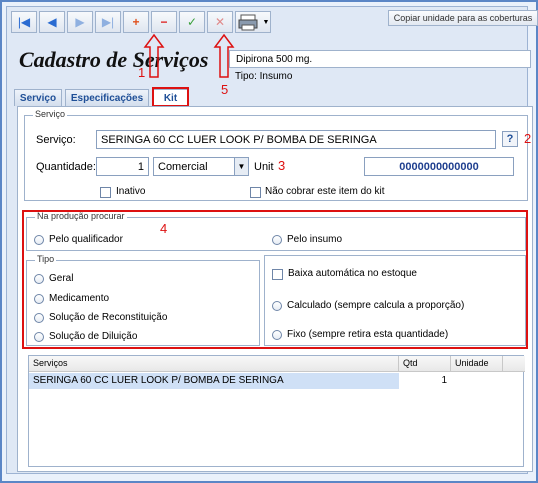 The width and height of the screenshot is (538, 483). Describe the element at coordinates (66, 167) in the screenshot. I see `quantidade-label: Quantidade:` at that location.